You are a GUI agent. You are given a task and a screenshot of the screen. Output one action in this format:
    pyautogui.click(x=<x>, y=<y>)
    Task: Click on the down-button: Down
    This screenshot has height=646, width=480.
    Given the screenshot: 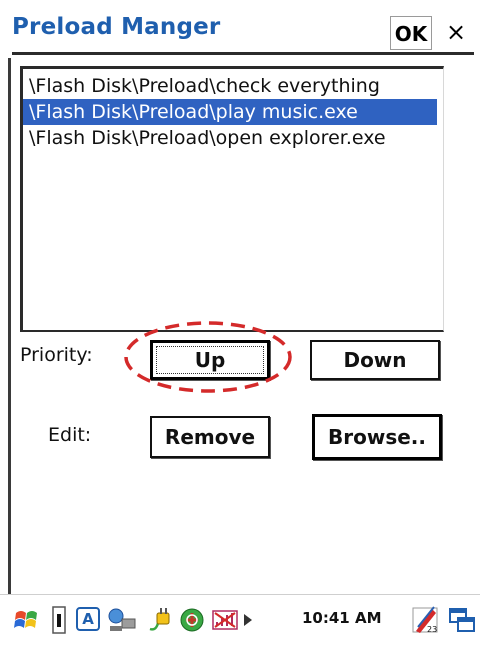 What is the action you would take?
    pyautogui.click(x=375, y=360)
    